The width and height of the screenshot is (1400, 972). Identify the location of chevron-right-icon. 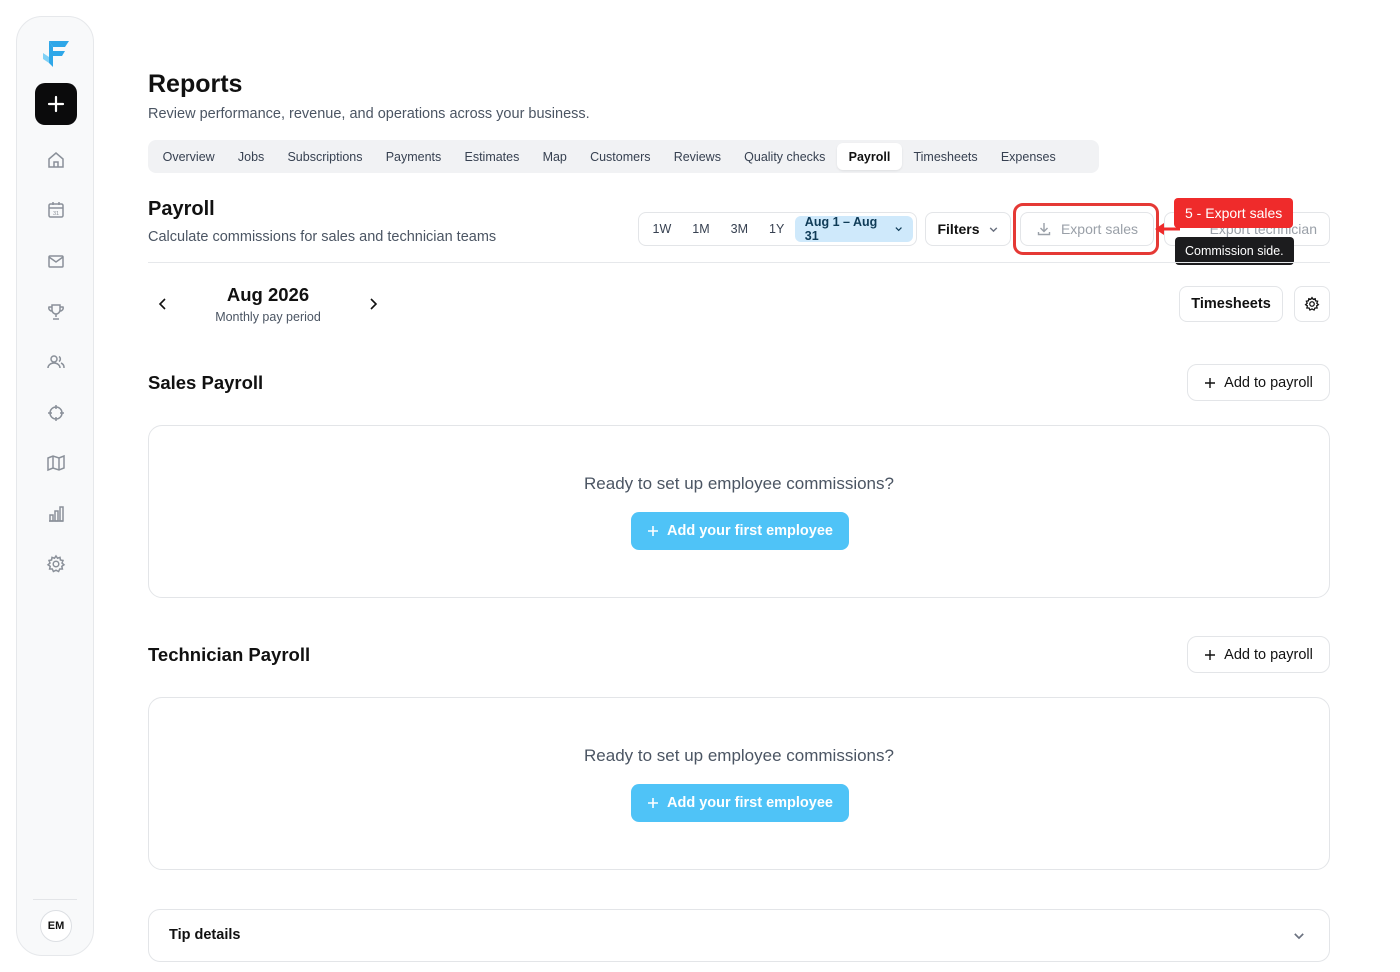
(374, 304).